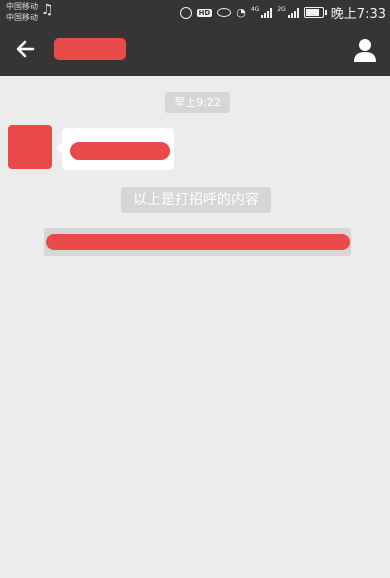 The height and width of the screenshot is (578, 390). Describe the element at coordinates (90, 49) in the screenshot. I see `chat-title-redacted` at that location.